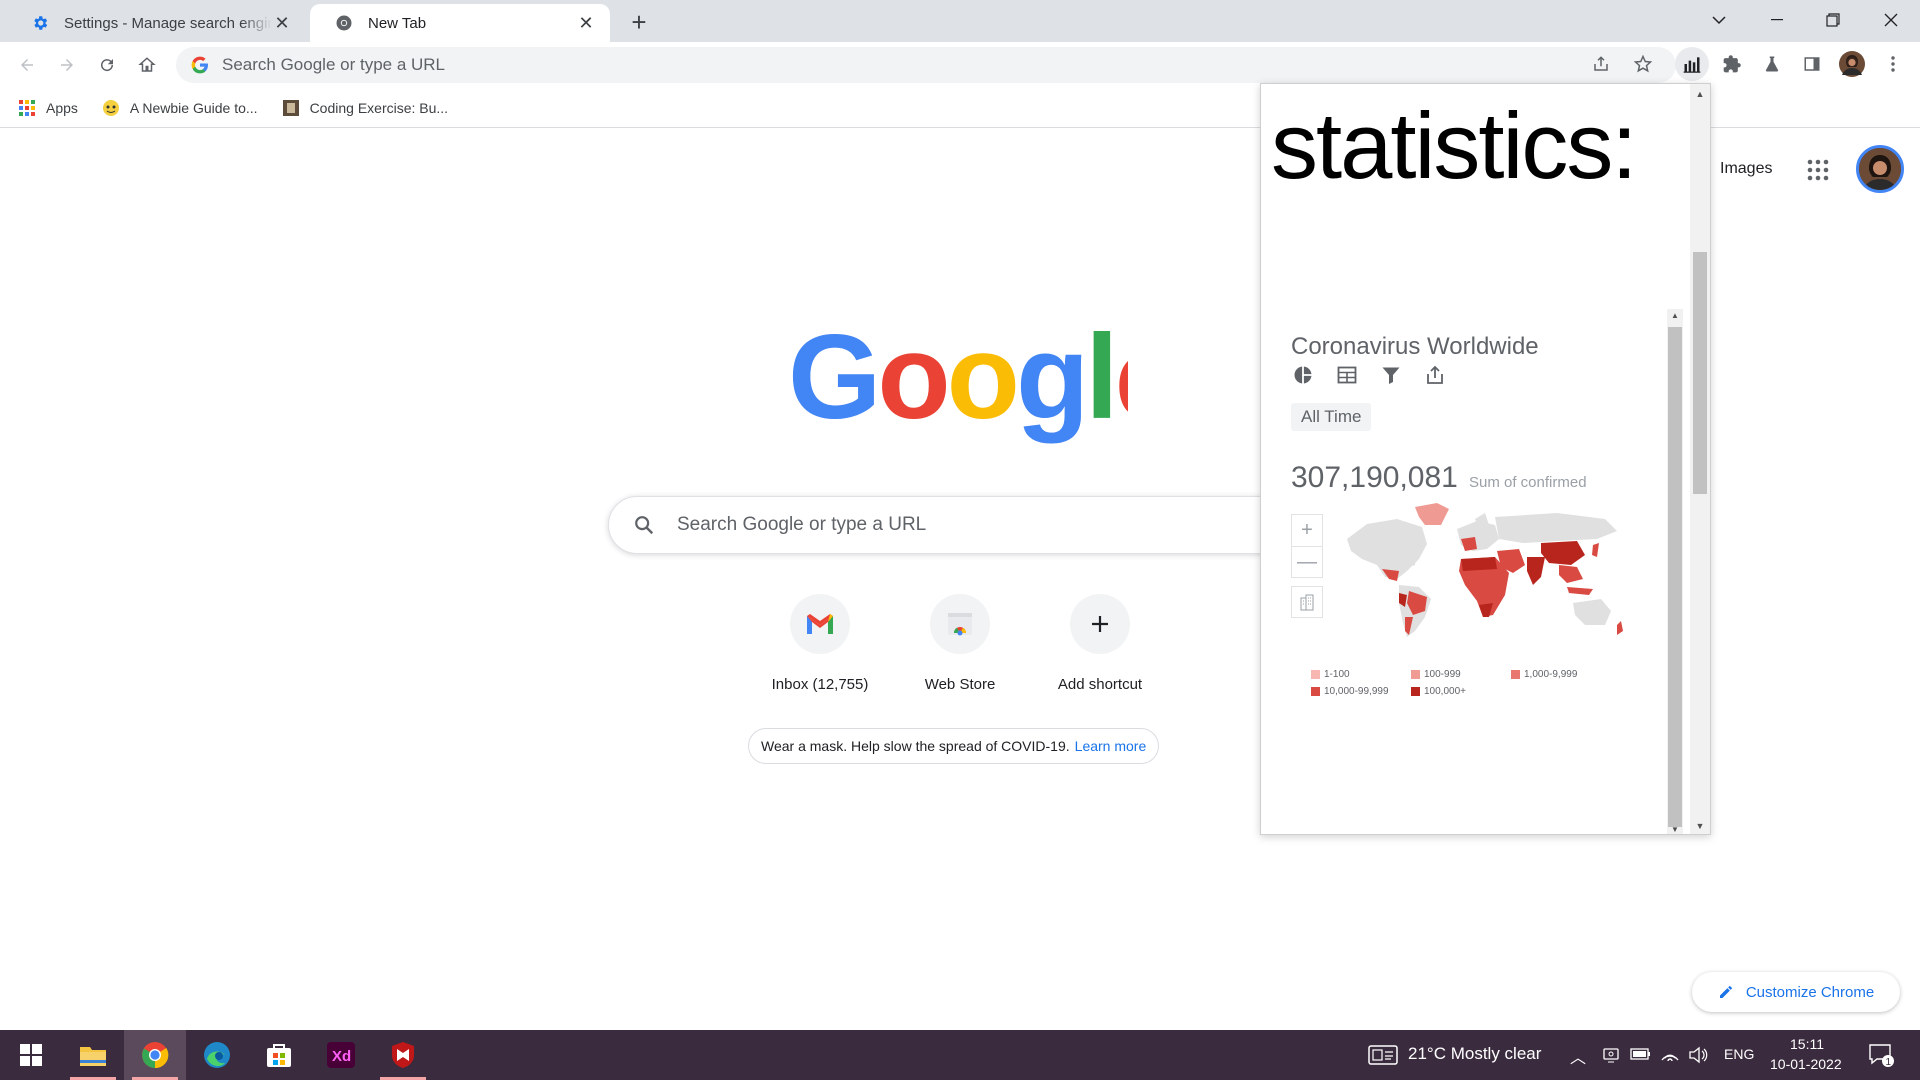  I want to click on learn-more-link: Learn more, so click(1111, 746).